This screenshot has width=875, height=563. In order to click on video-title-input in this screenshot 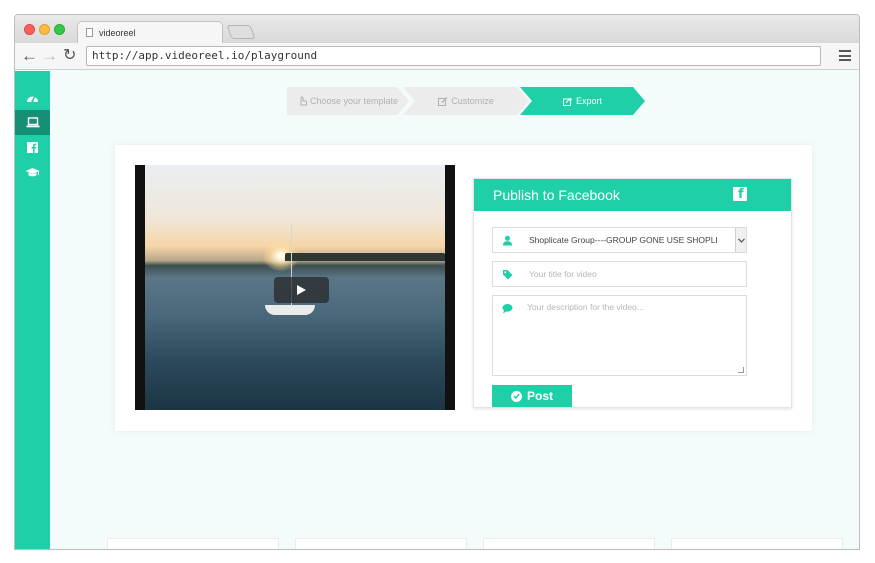, I will do `click(633, 274)`.